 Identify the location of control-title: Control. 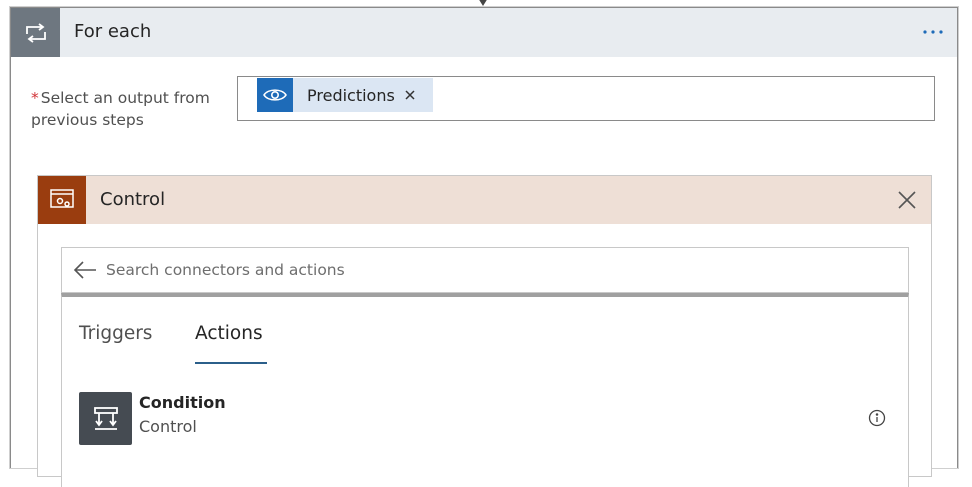
(133, 199).